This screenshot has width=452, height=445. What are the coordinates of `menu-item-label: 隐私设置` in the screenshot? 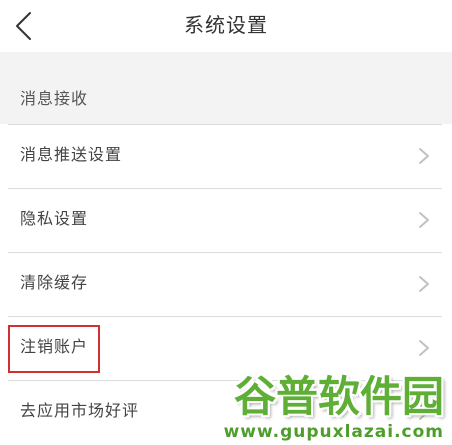 It's located at (54, 219).